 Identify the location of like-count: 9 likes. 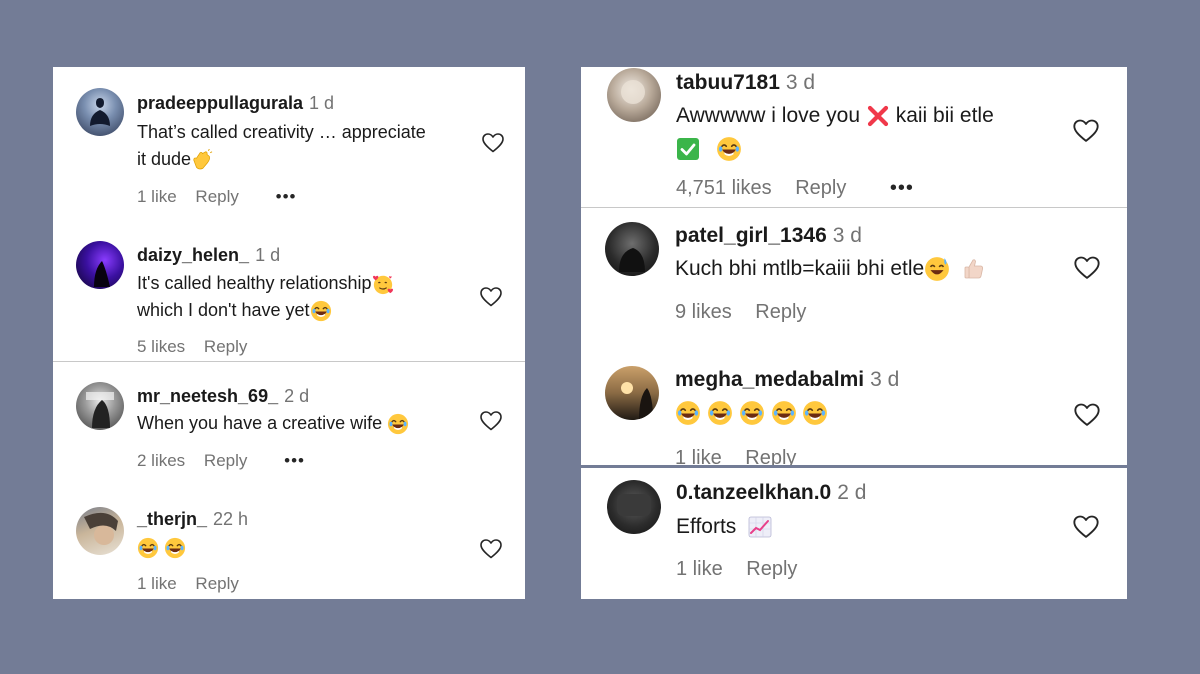
(703, 312).